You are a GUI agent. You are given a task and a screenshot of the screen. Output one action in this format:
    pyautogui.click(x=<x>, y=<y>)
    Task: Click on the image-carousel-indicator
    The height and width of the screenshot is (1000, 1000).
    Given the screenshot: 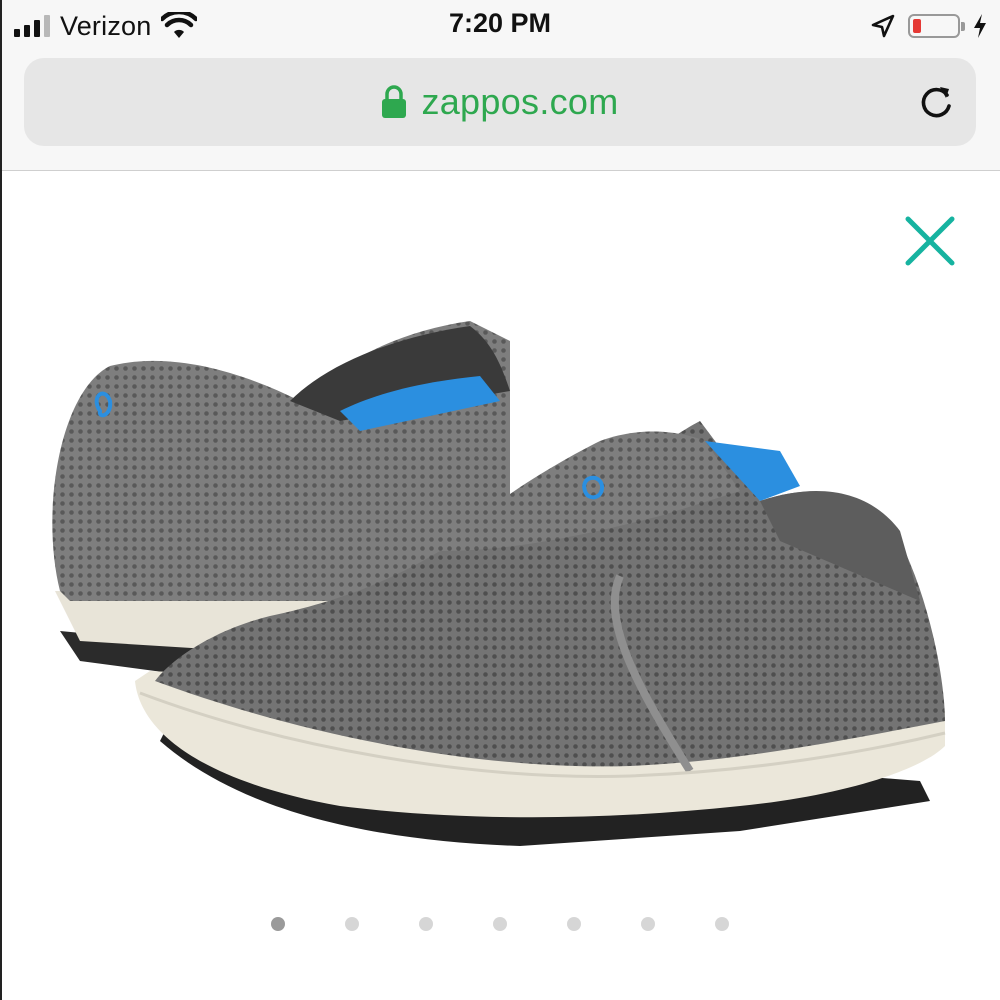 What is the action you would take?
    pyautogui.click(x=500, y=925)
    